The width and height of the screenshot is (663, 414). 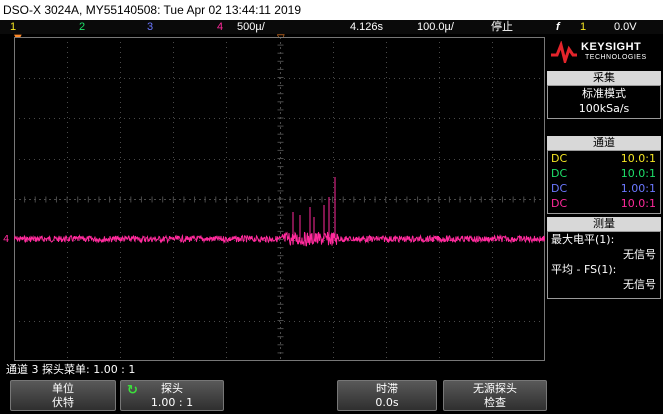 What do you see at coordinates (604, 224) in the screenshot?
I see `measure-header: 测量` at bounding box center [604, 224].